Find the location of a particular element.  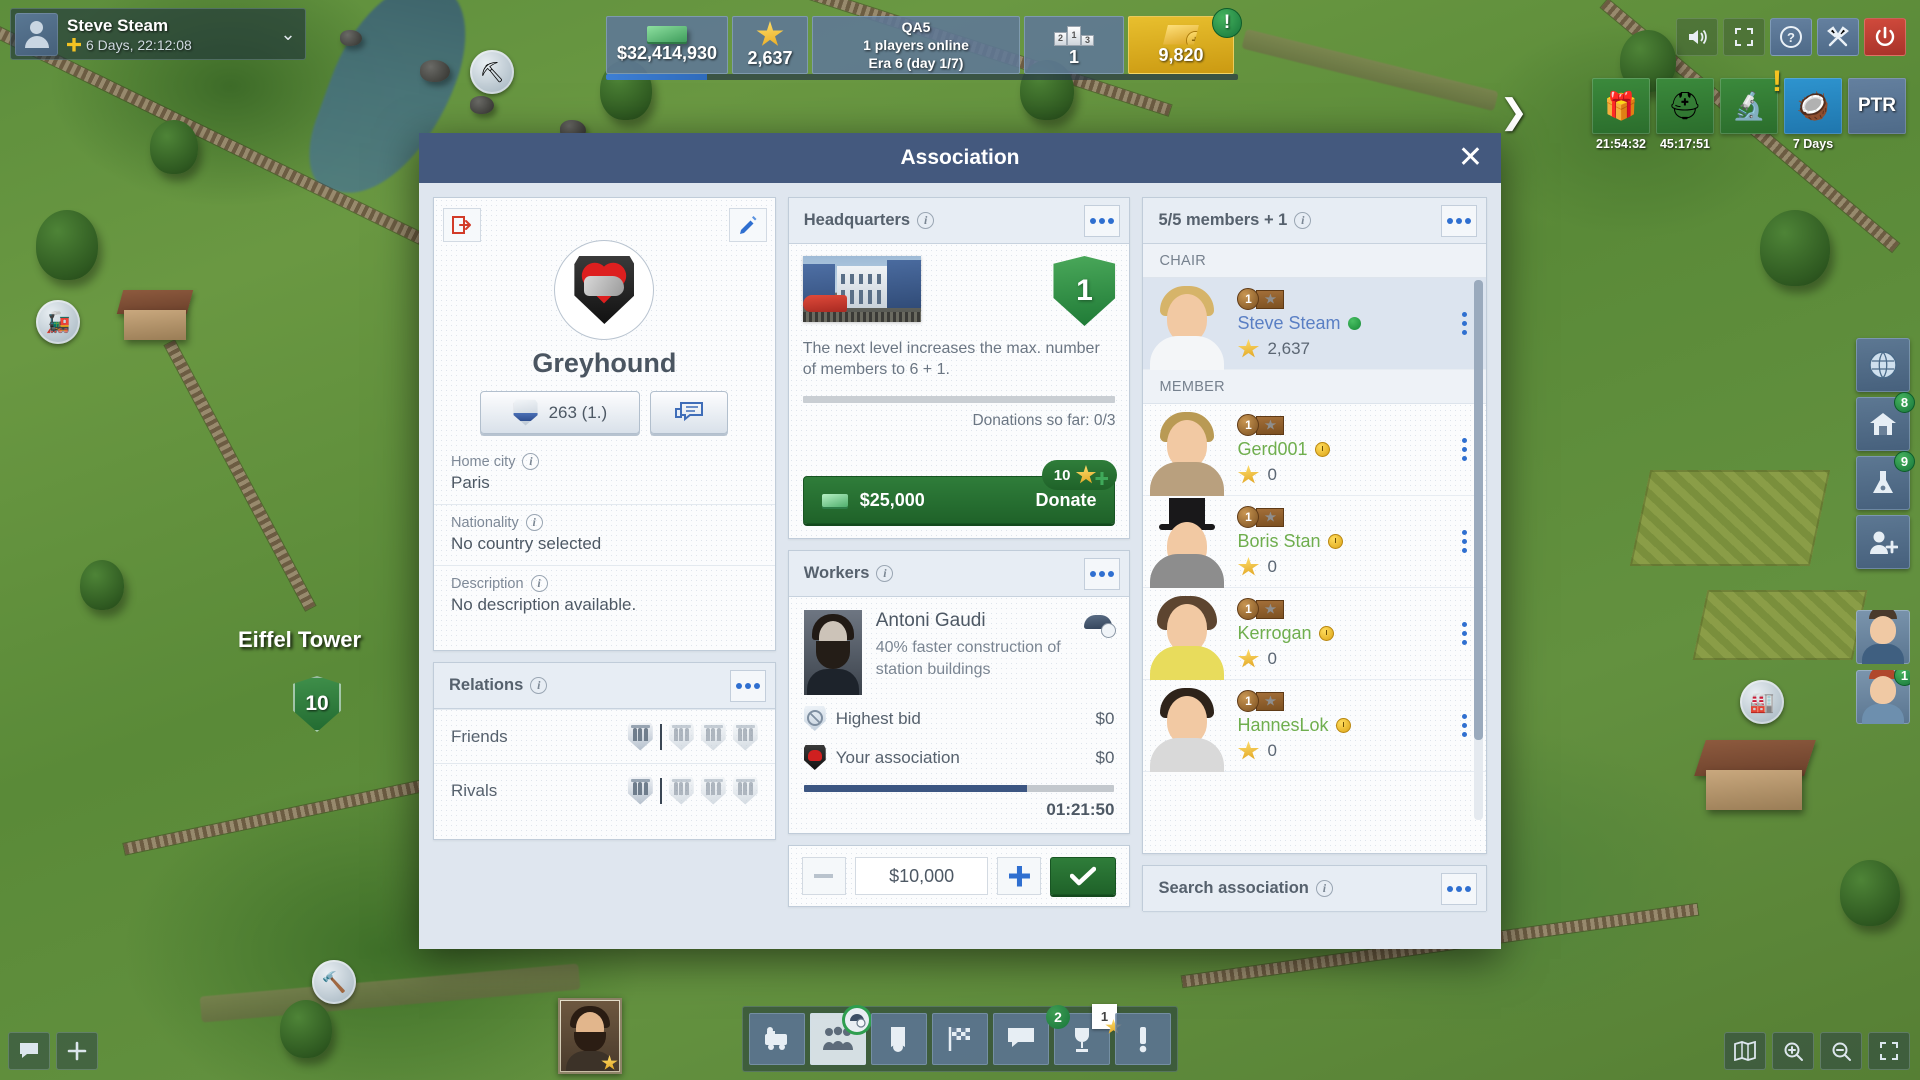

fullscreen-map-icon is located at coordinates (1889, 1051).